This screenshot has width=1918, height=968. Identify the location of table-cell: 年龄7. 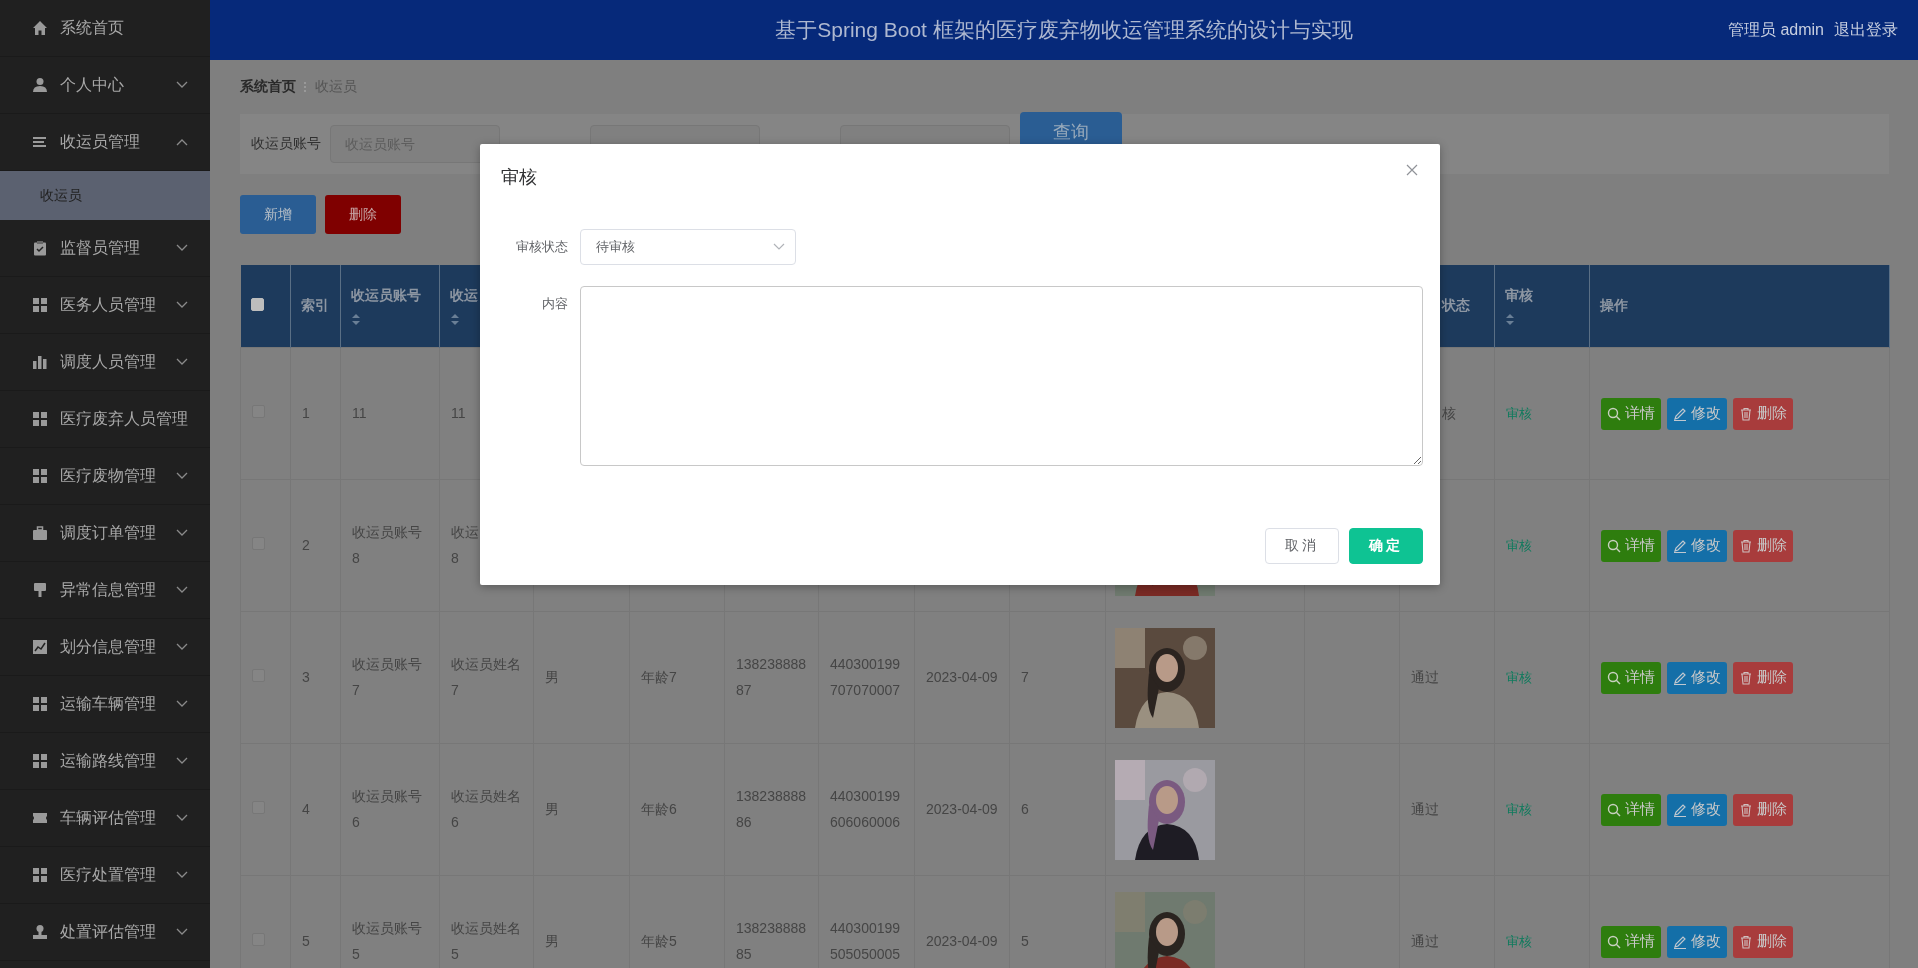
(659, 676).